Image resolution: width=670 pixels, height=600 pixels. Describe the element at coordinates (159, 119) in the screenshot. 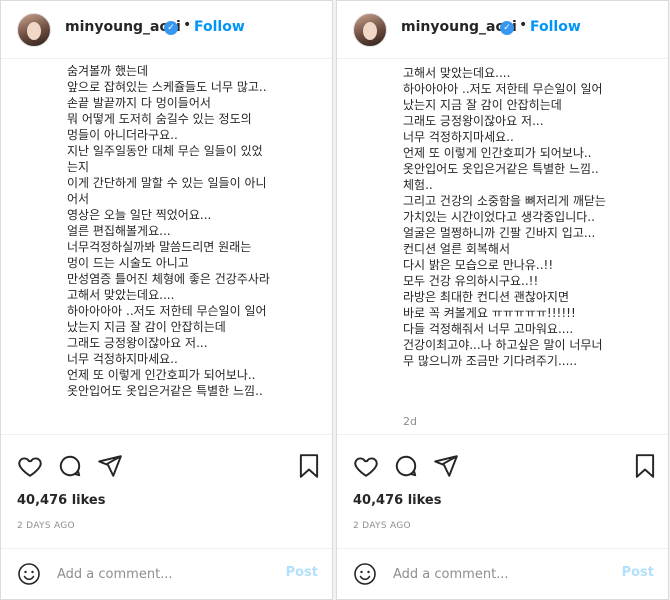

I see `caption-line: 뭐 어떻게 도저히 숨길수 있는 정도의` at that location.